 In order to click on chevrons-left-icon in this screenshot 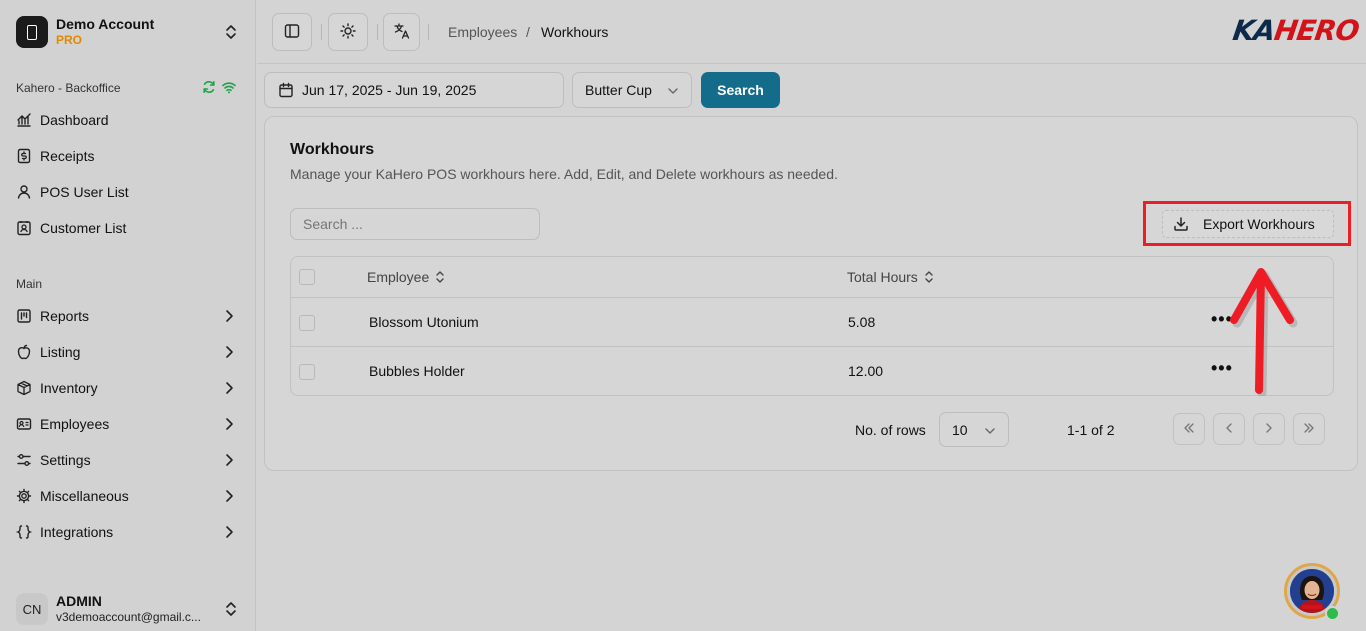, I will do `click(1189, 429)`.